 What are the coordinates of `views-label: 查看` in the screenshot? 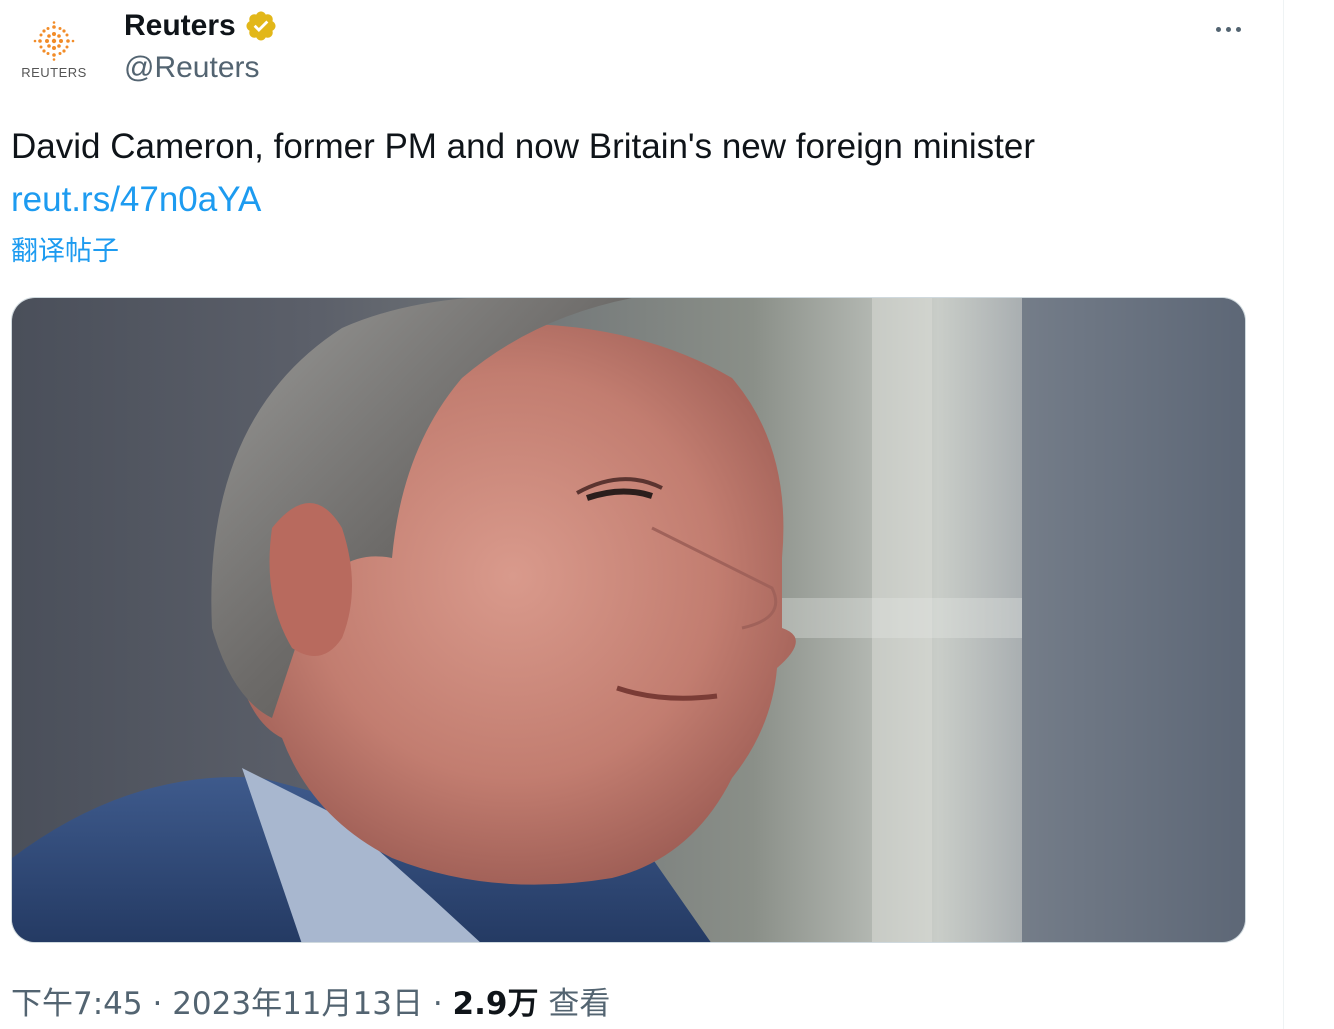 It's located at (574, 1004).